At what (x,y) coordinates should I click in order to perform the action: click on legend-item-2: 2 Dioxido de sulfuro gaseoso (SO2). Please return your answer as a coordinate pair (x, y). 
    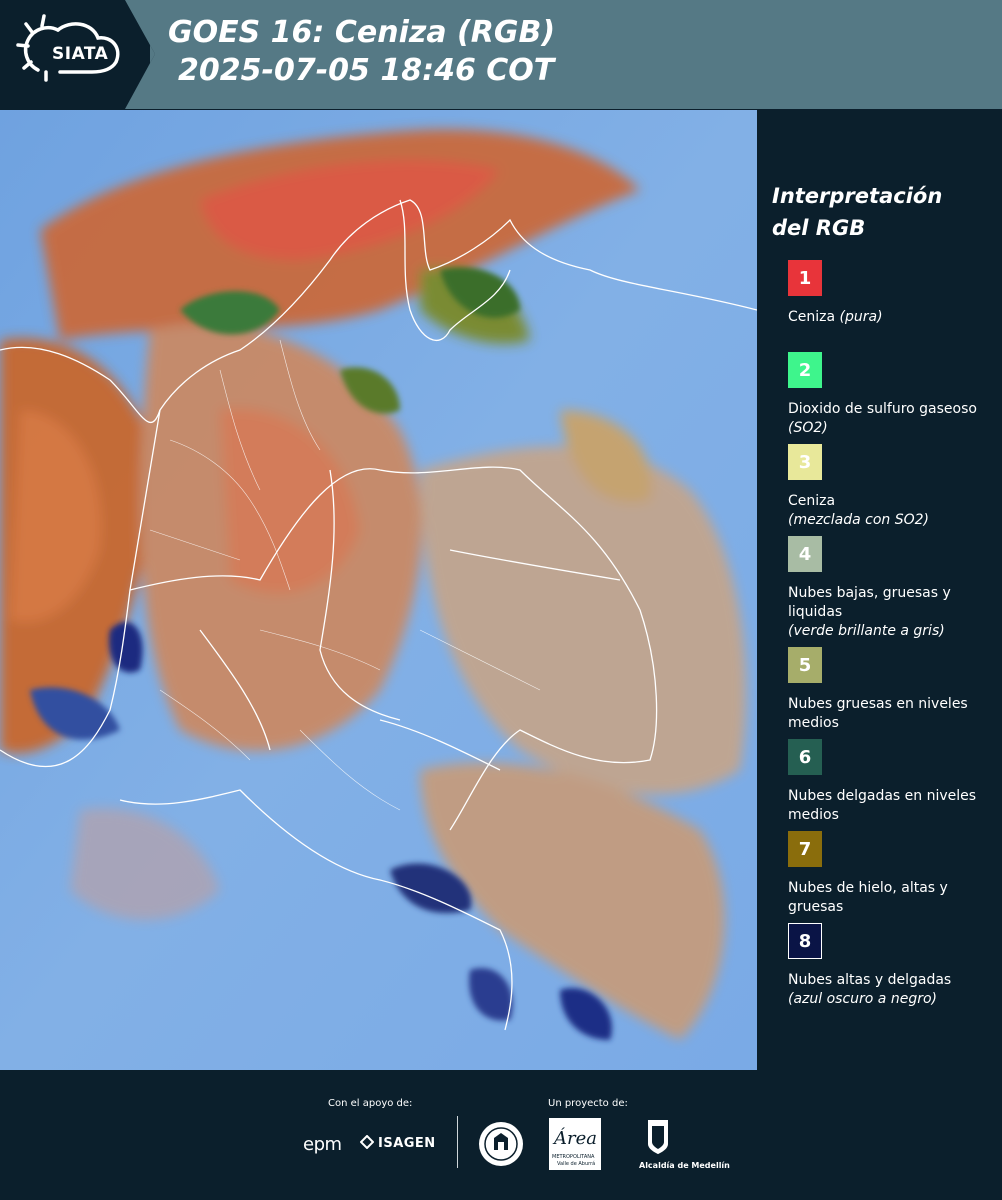
    Looking at the image, I should click on (884, 398).